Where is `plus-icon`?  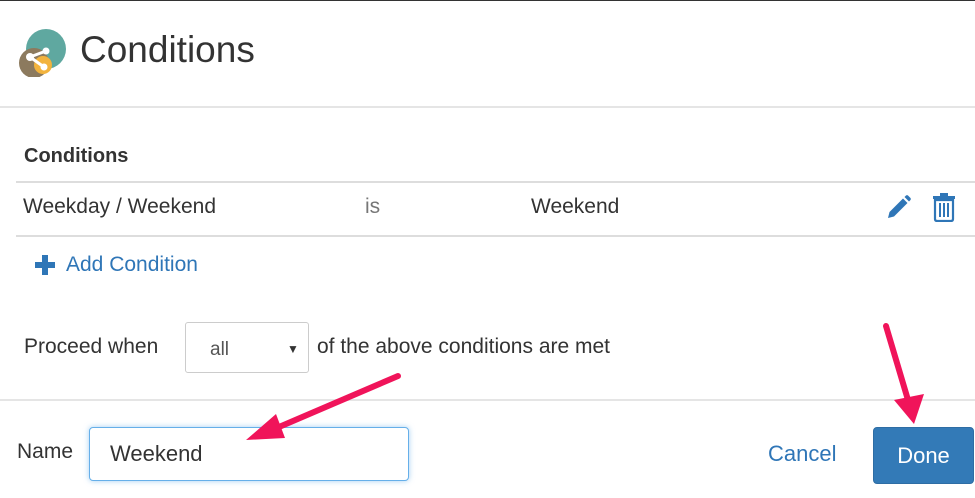
plus-icon is located at coordinates (45, 265).